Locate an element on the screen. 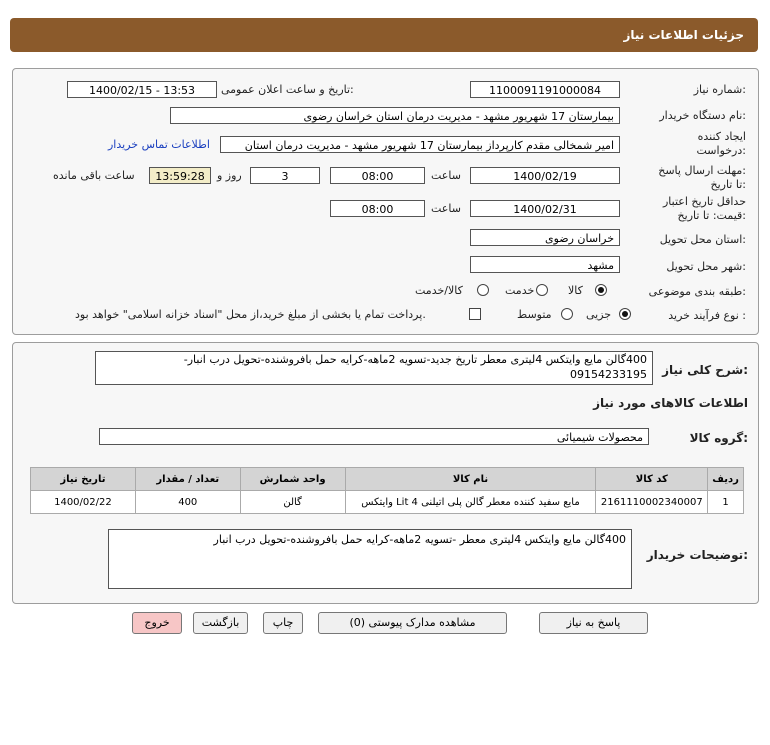  process-option-medium: متوسط is located at coordinates (534, 314).